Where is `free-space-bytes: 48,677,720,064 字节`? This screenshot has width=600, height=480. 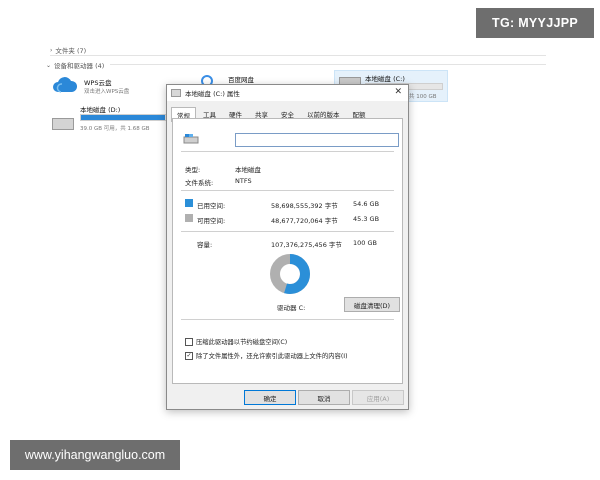
free-space-bytes: 48,677,720,064 字节 is located at coordinates (304, 221).